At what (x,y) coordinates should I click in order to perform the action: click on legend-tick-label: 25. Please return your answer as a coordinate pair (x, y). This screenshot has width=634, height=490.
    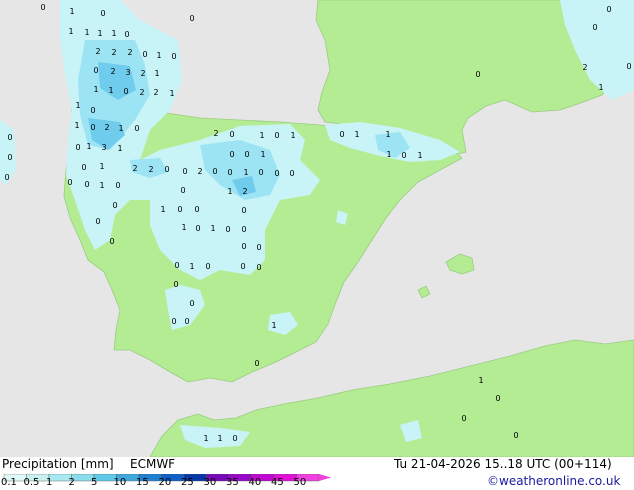
    Looking at the image, I should click on (187, 482).